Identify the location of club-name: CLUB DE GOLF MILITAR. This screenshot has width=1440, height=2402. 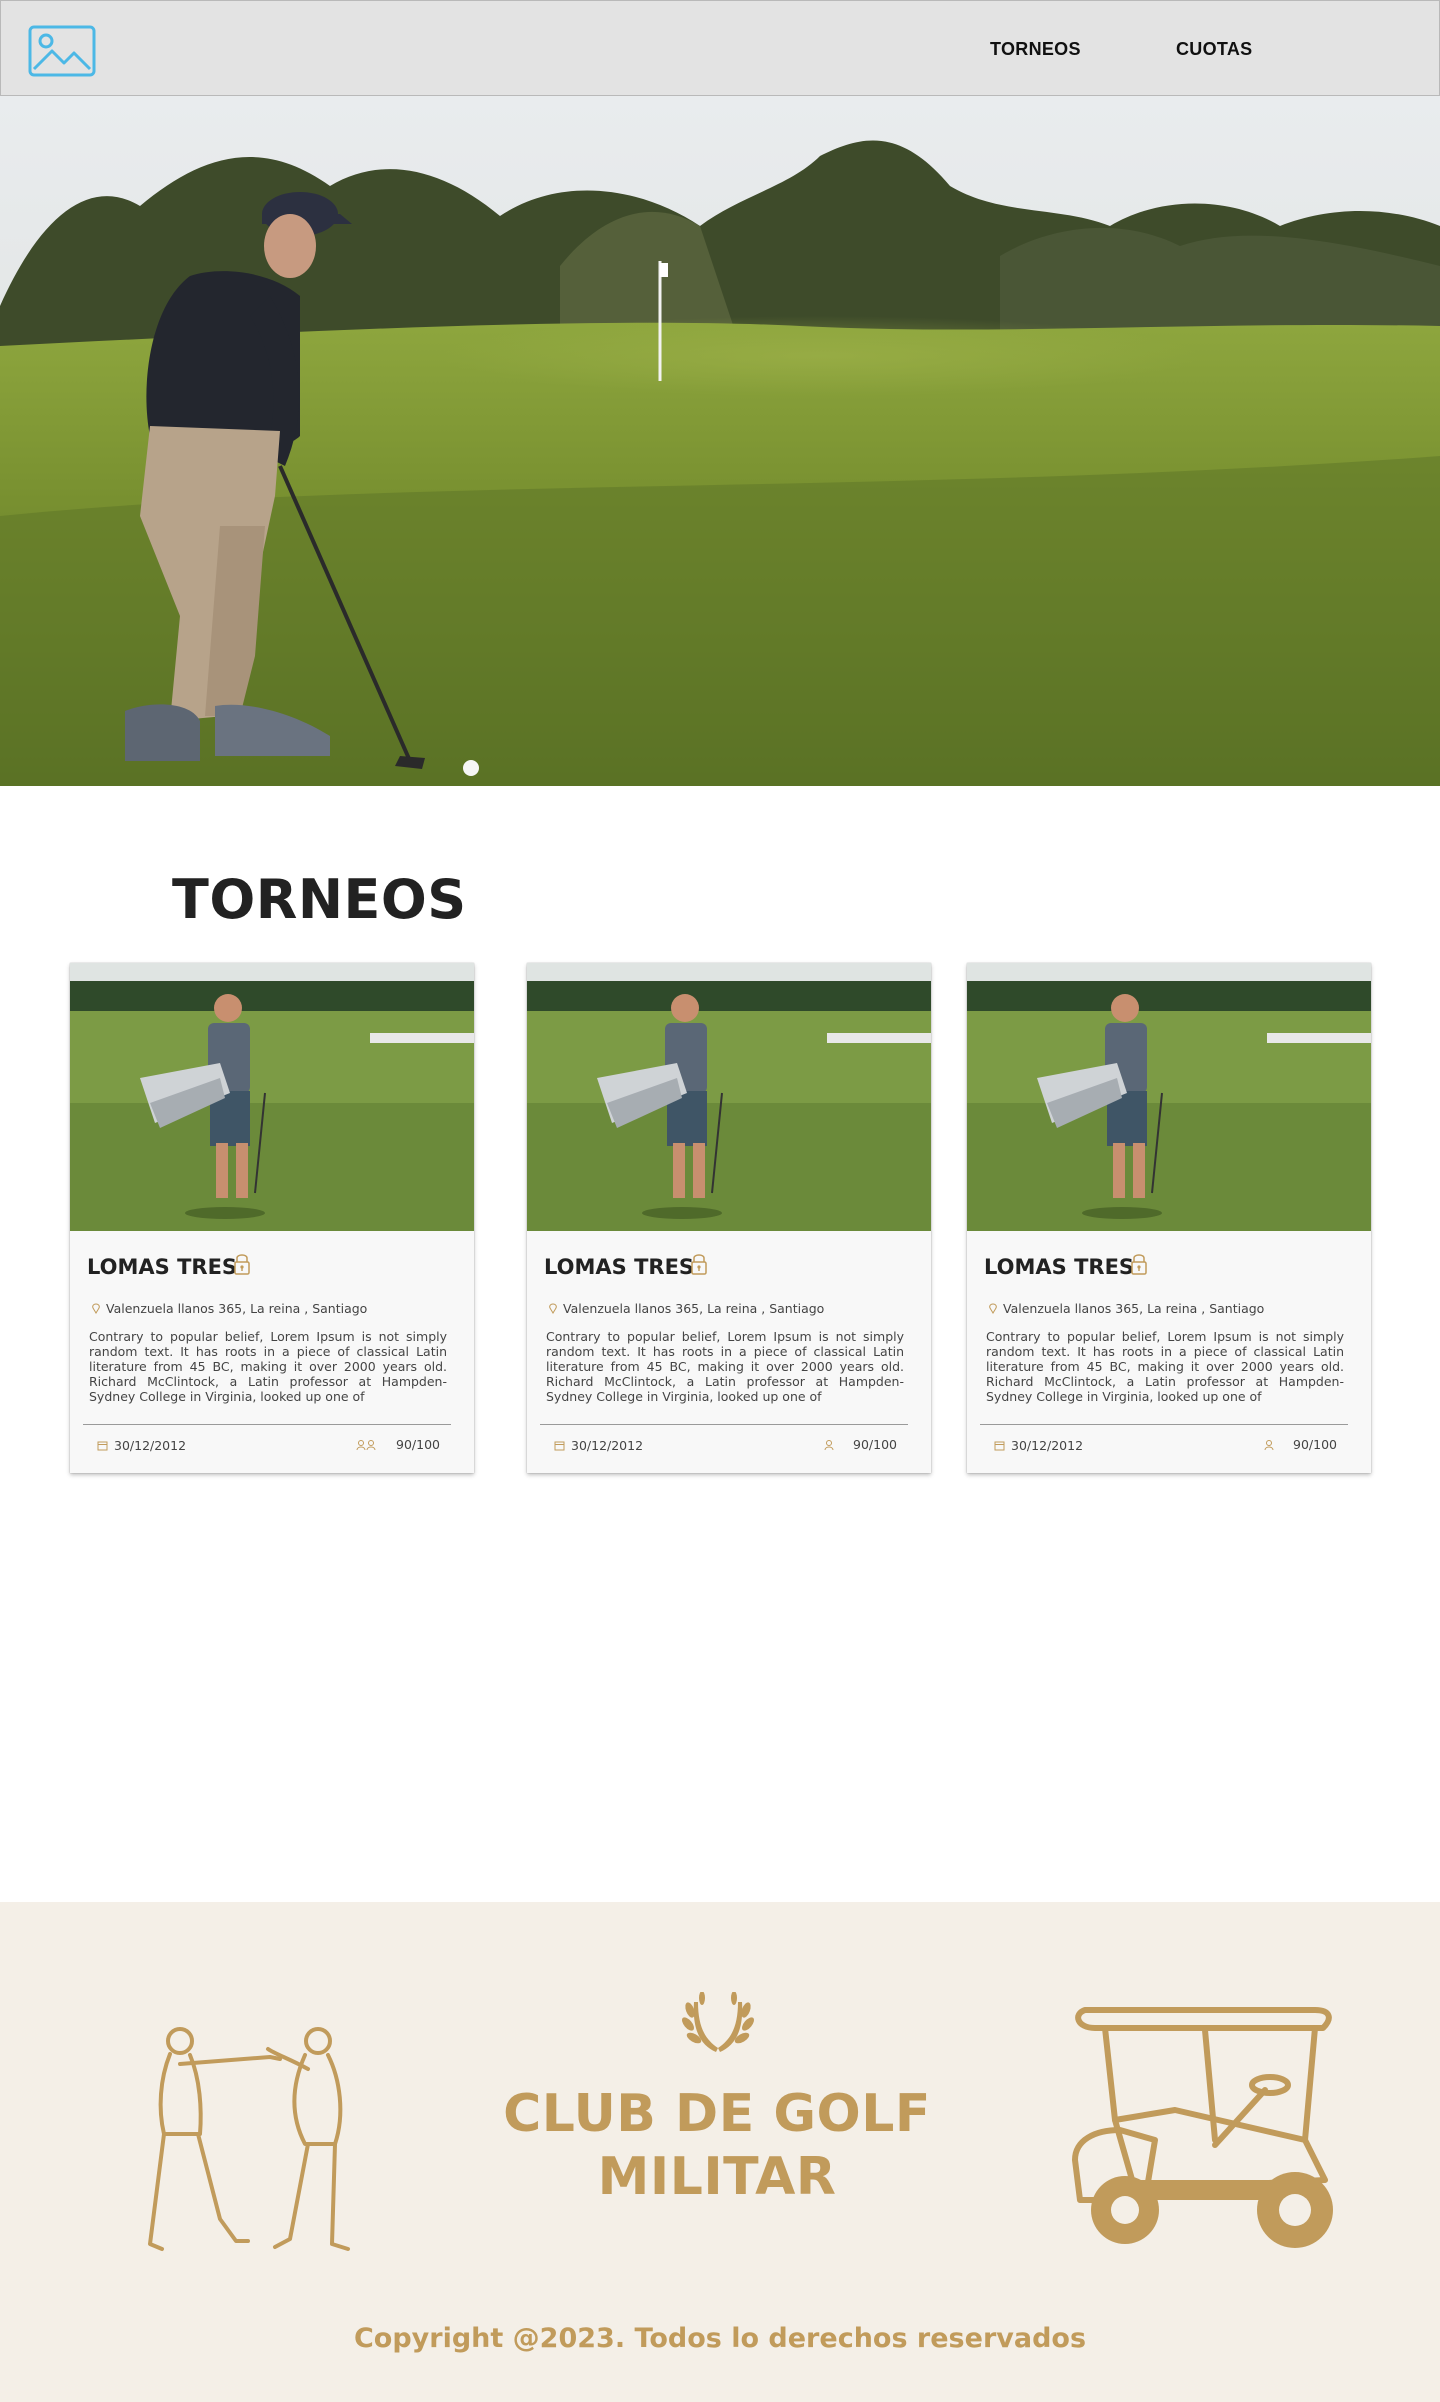
(717, 2145).